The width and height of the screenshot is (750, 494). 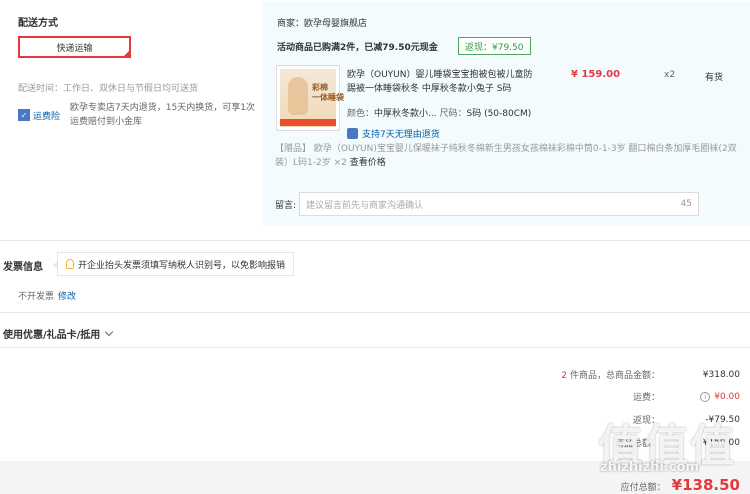 I want to click on shipping-method-label: 快递运输, so click(x=74, y=48).